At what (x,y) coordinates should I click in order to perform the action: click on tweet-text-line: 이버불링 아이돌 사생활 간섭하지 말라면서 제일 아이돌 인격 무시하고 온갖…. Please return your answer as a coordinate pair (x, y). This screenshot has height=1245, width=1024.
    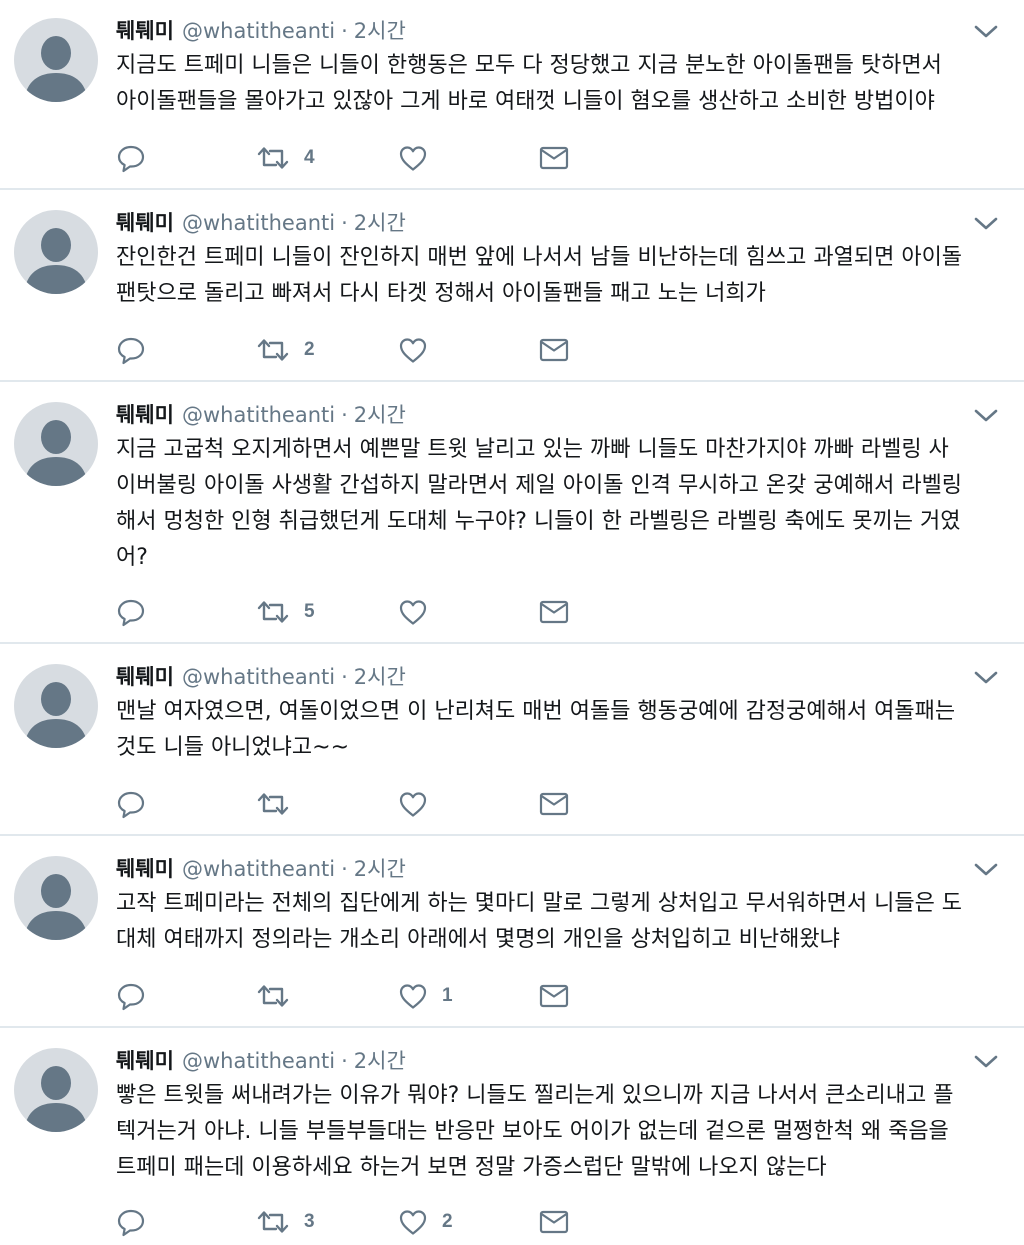
    Looking at the image, I should click on (539, 485).